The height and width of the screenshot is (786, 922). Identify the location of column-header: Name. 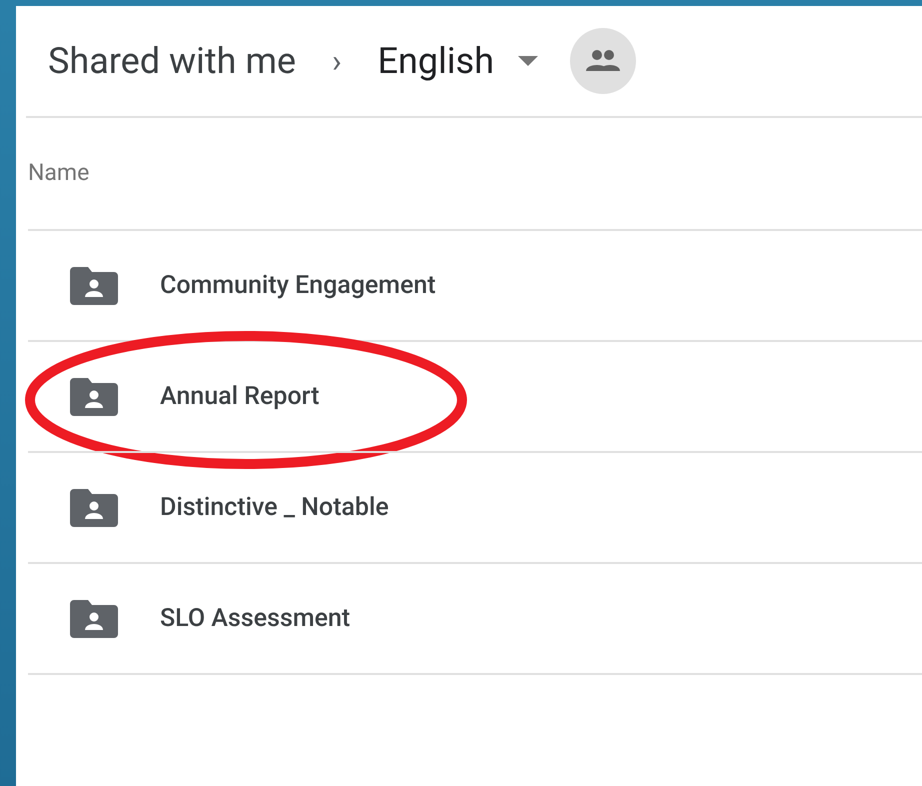
(59, 173).